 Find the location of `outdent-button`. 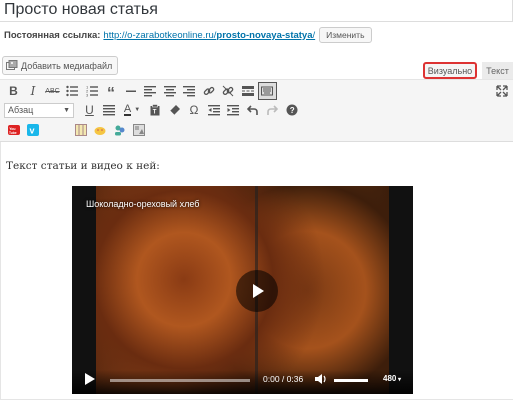

outdent-button is located at coordinates (213, 110).